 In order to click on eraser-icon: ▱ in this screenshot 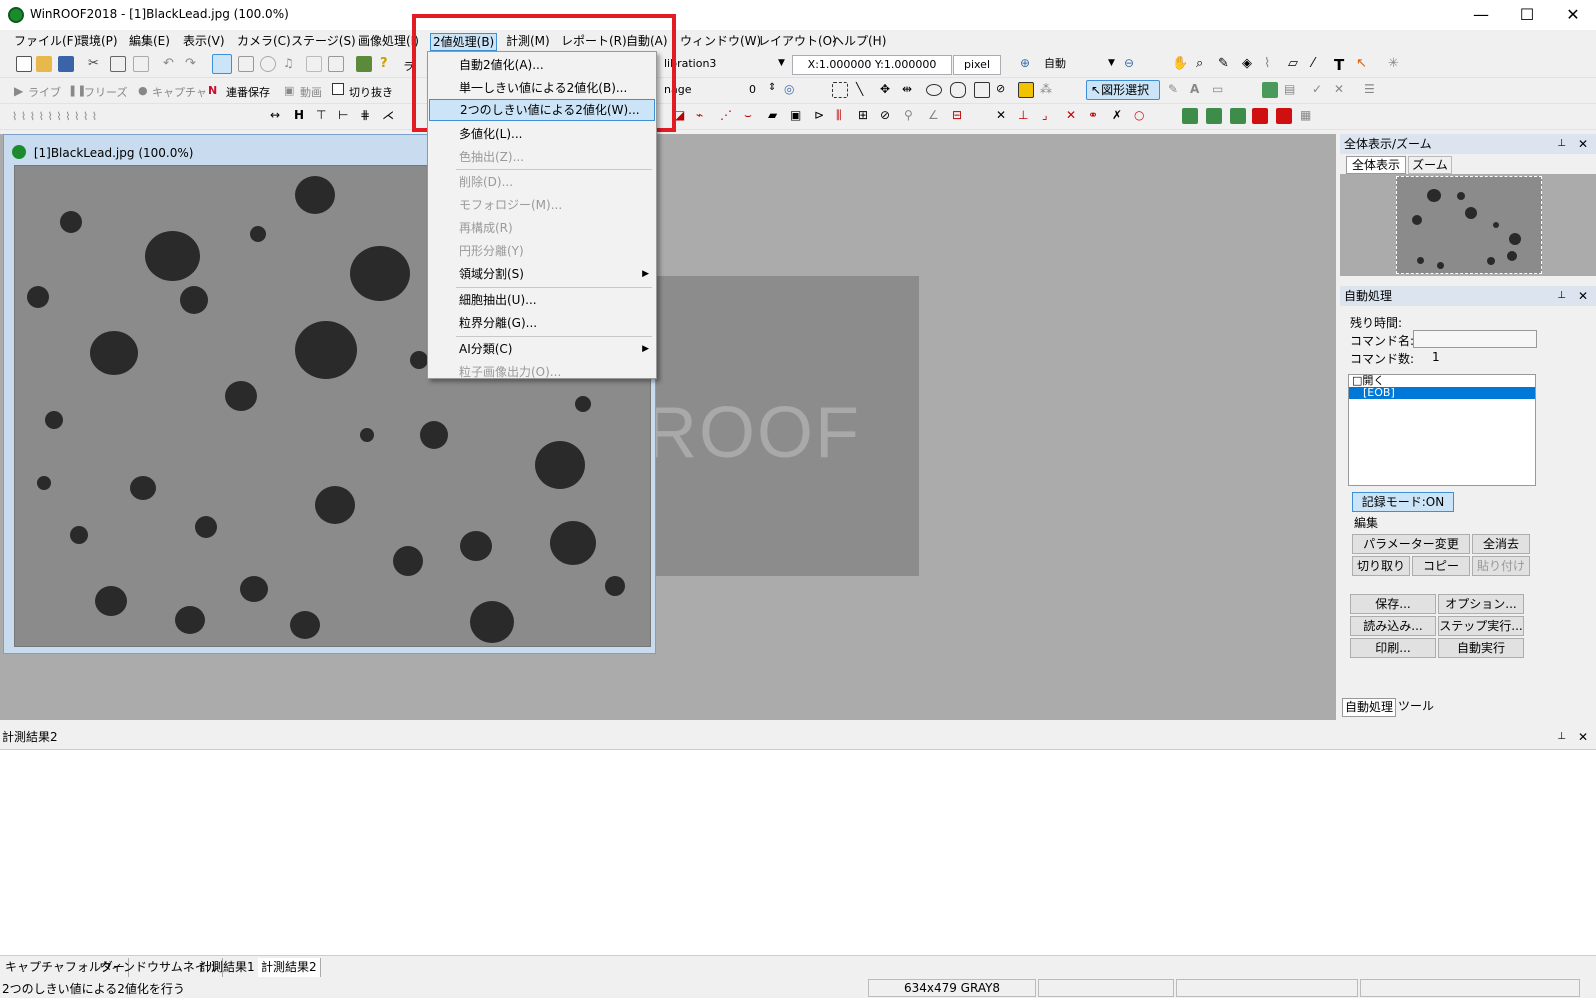, I will do `click(1296, 64)`.